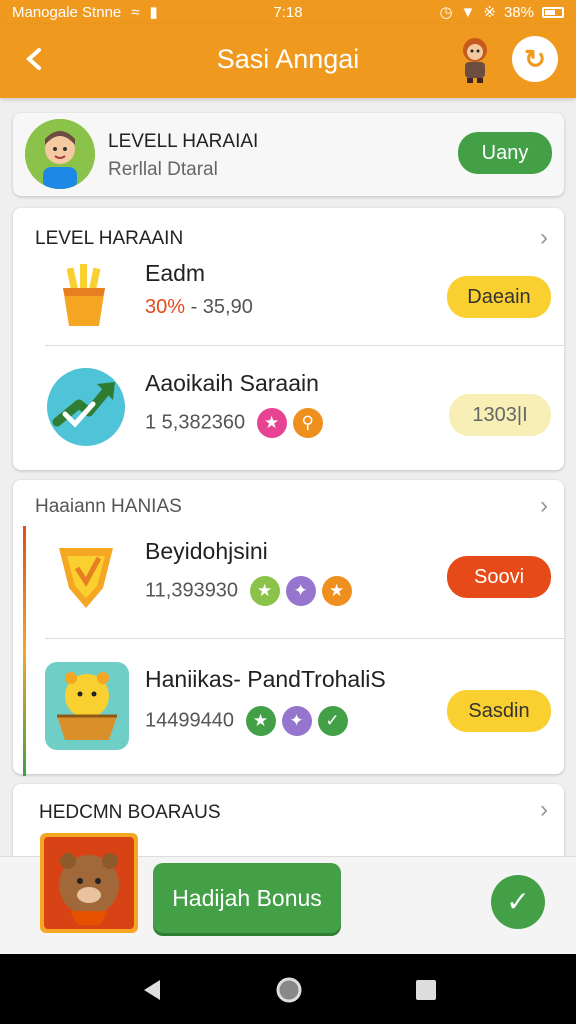 The width and height of the screenshot is (576, 1024). What do you see at coordinates (265, 679) in the screenshot?
I see `item-title: Haniikas- PandTrohaliS` at bounding box center [265, 679].